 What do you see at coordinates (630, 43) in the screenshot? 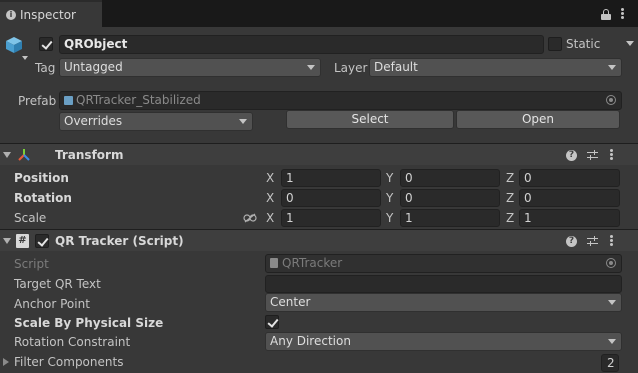
I see `static-dropdown-arrow` at bounding box center [630, 43].